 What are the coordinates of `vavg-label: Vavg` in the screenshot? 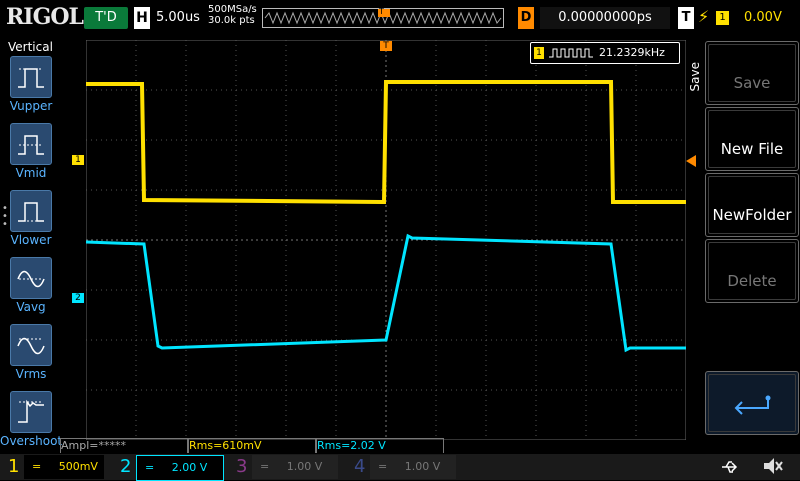 It's located at (31, 307).